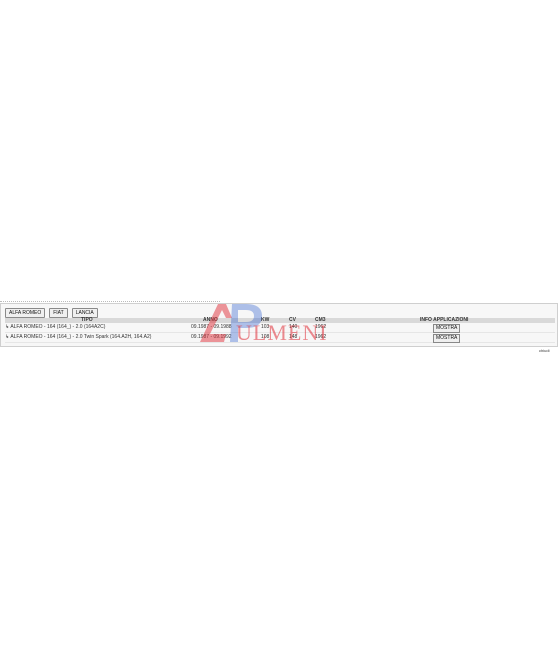 This screenshot has height=655, width=560. What do you see at coordinates (211, 327) in the screenshot?
I see `row-anno: 09.1987 - 09.1988` at bounding box center [211, 327].